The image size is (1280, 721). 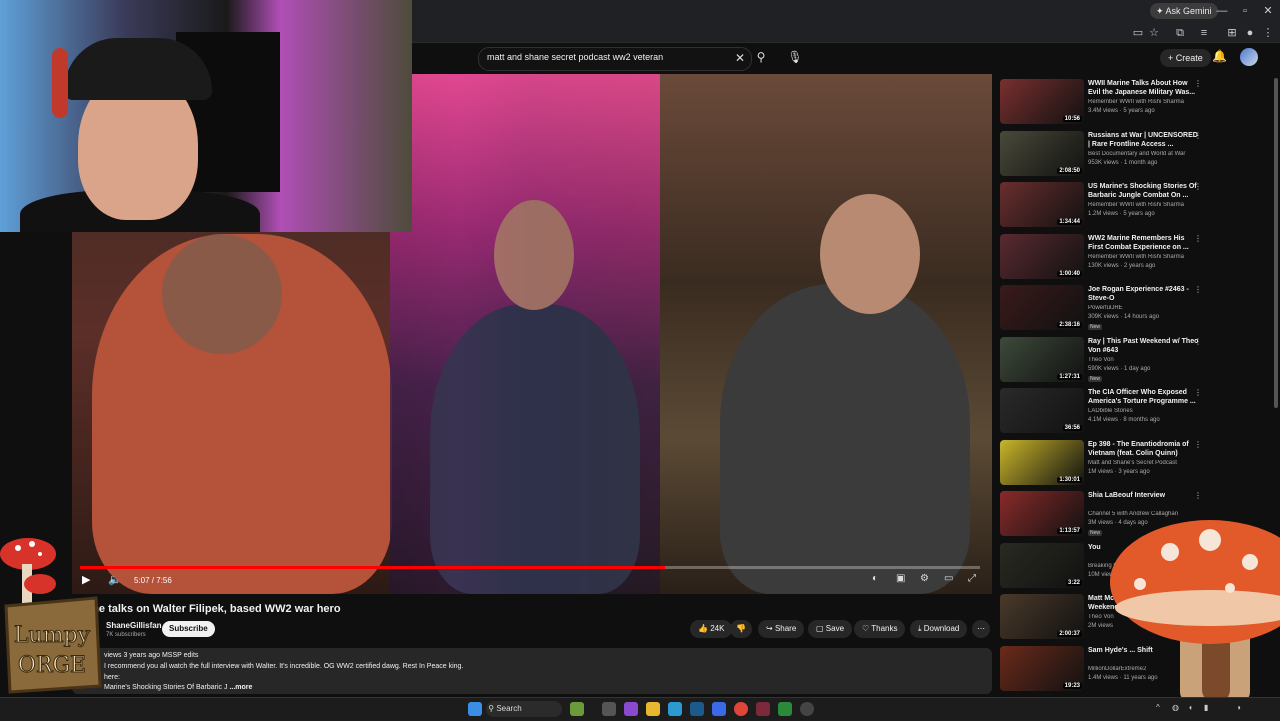 What do you see at coordinates (1042, 153) in the screenshot?
I see `recommendation-thumbnail: 2:08:50` at bounding box center [1042, 153].